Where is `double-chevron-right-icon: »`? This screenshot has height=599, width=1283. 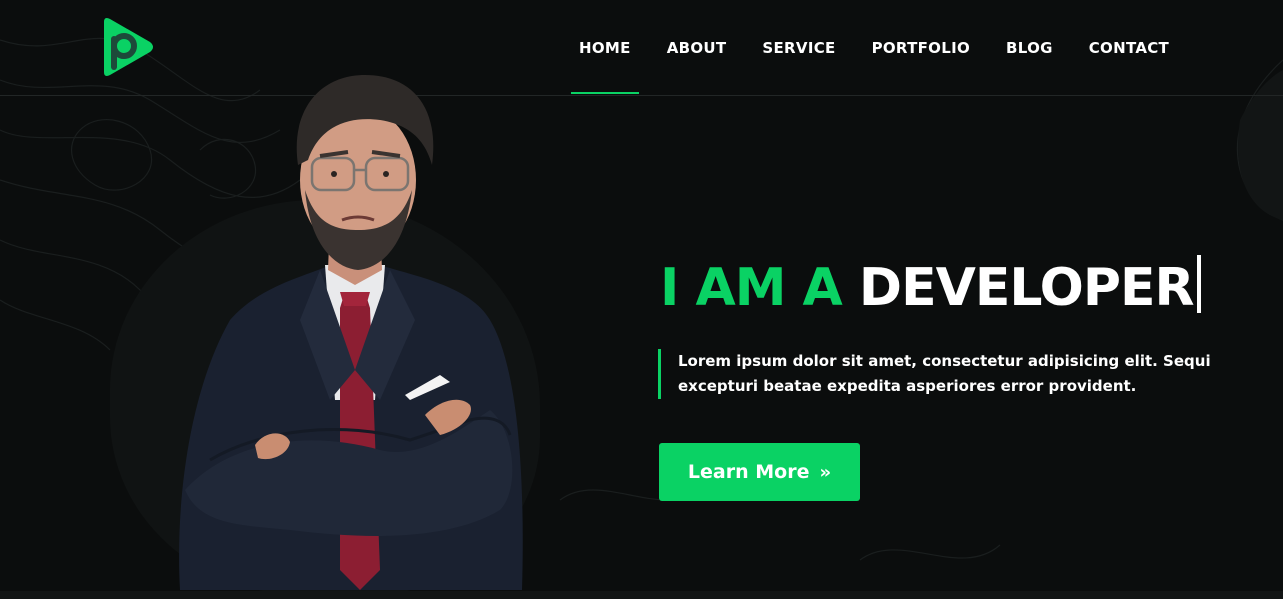
double-chevron-right-icon: » is located at coordinates (825, 472).